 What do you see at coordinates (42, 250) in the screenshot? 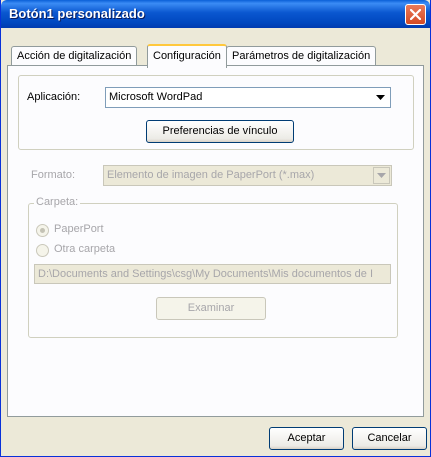
I see `radio-other-folder` at bounding box center [42, 250].